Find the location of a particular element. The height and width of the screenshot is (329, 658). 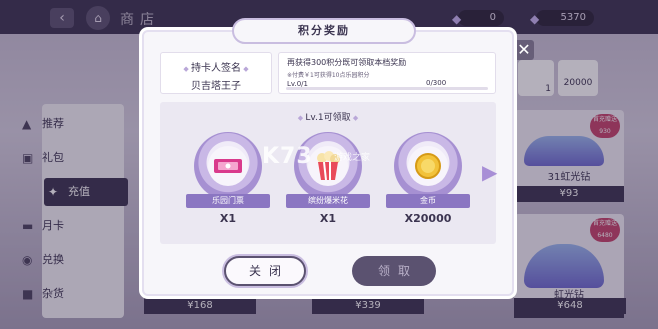

dialog-title: 积分奖励 is located at coordinates (324, 31).